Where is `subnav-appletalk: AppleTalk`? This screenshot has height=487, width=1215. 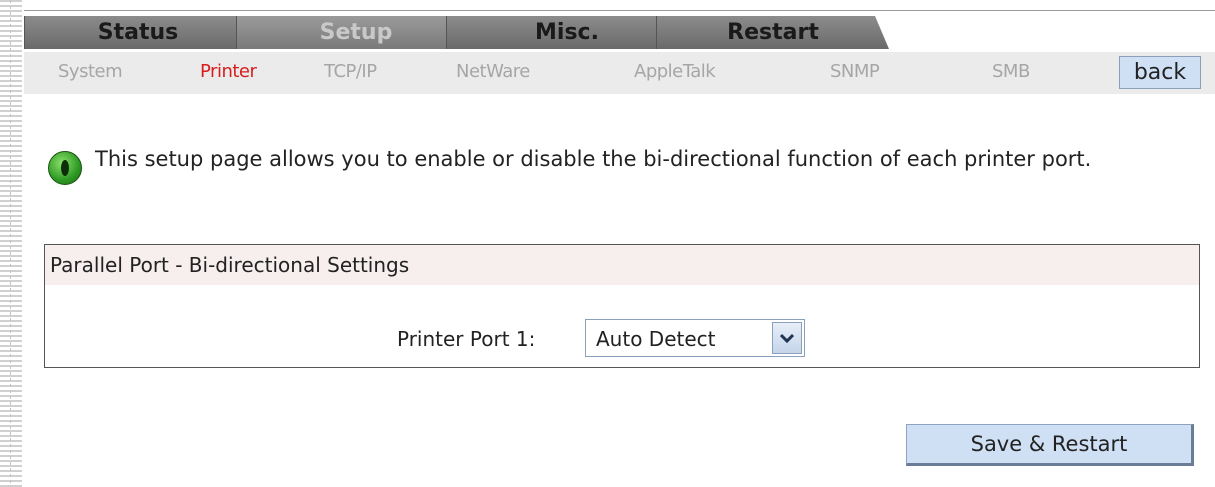 subnav-appletalk: AppleTalk is located at coordinates (675, 71).